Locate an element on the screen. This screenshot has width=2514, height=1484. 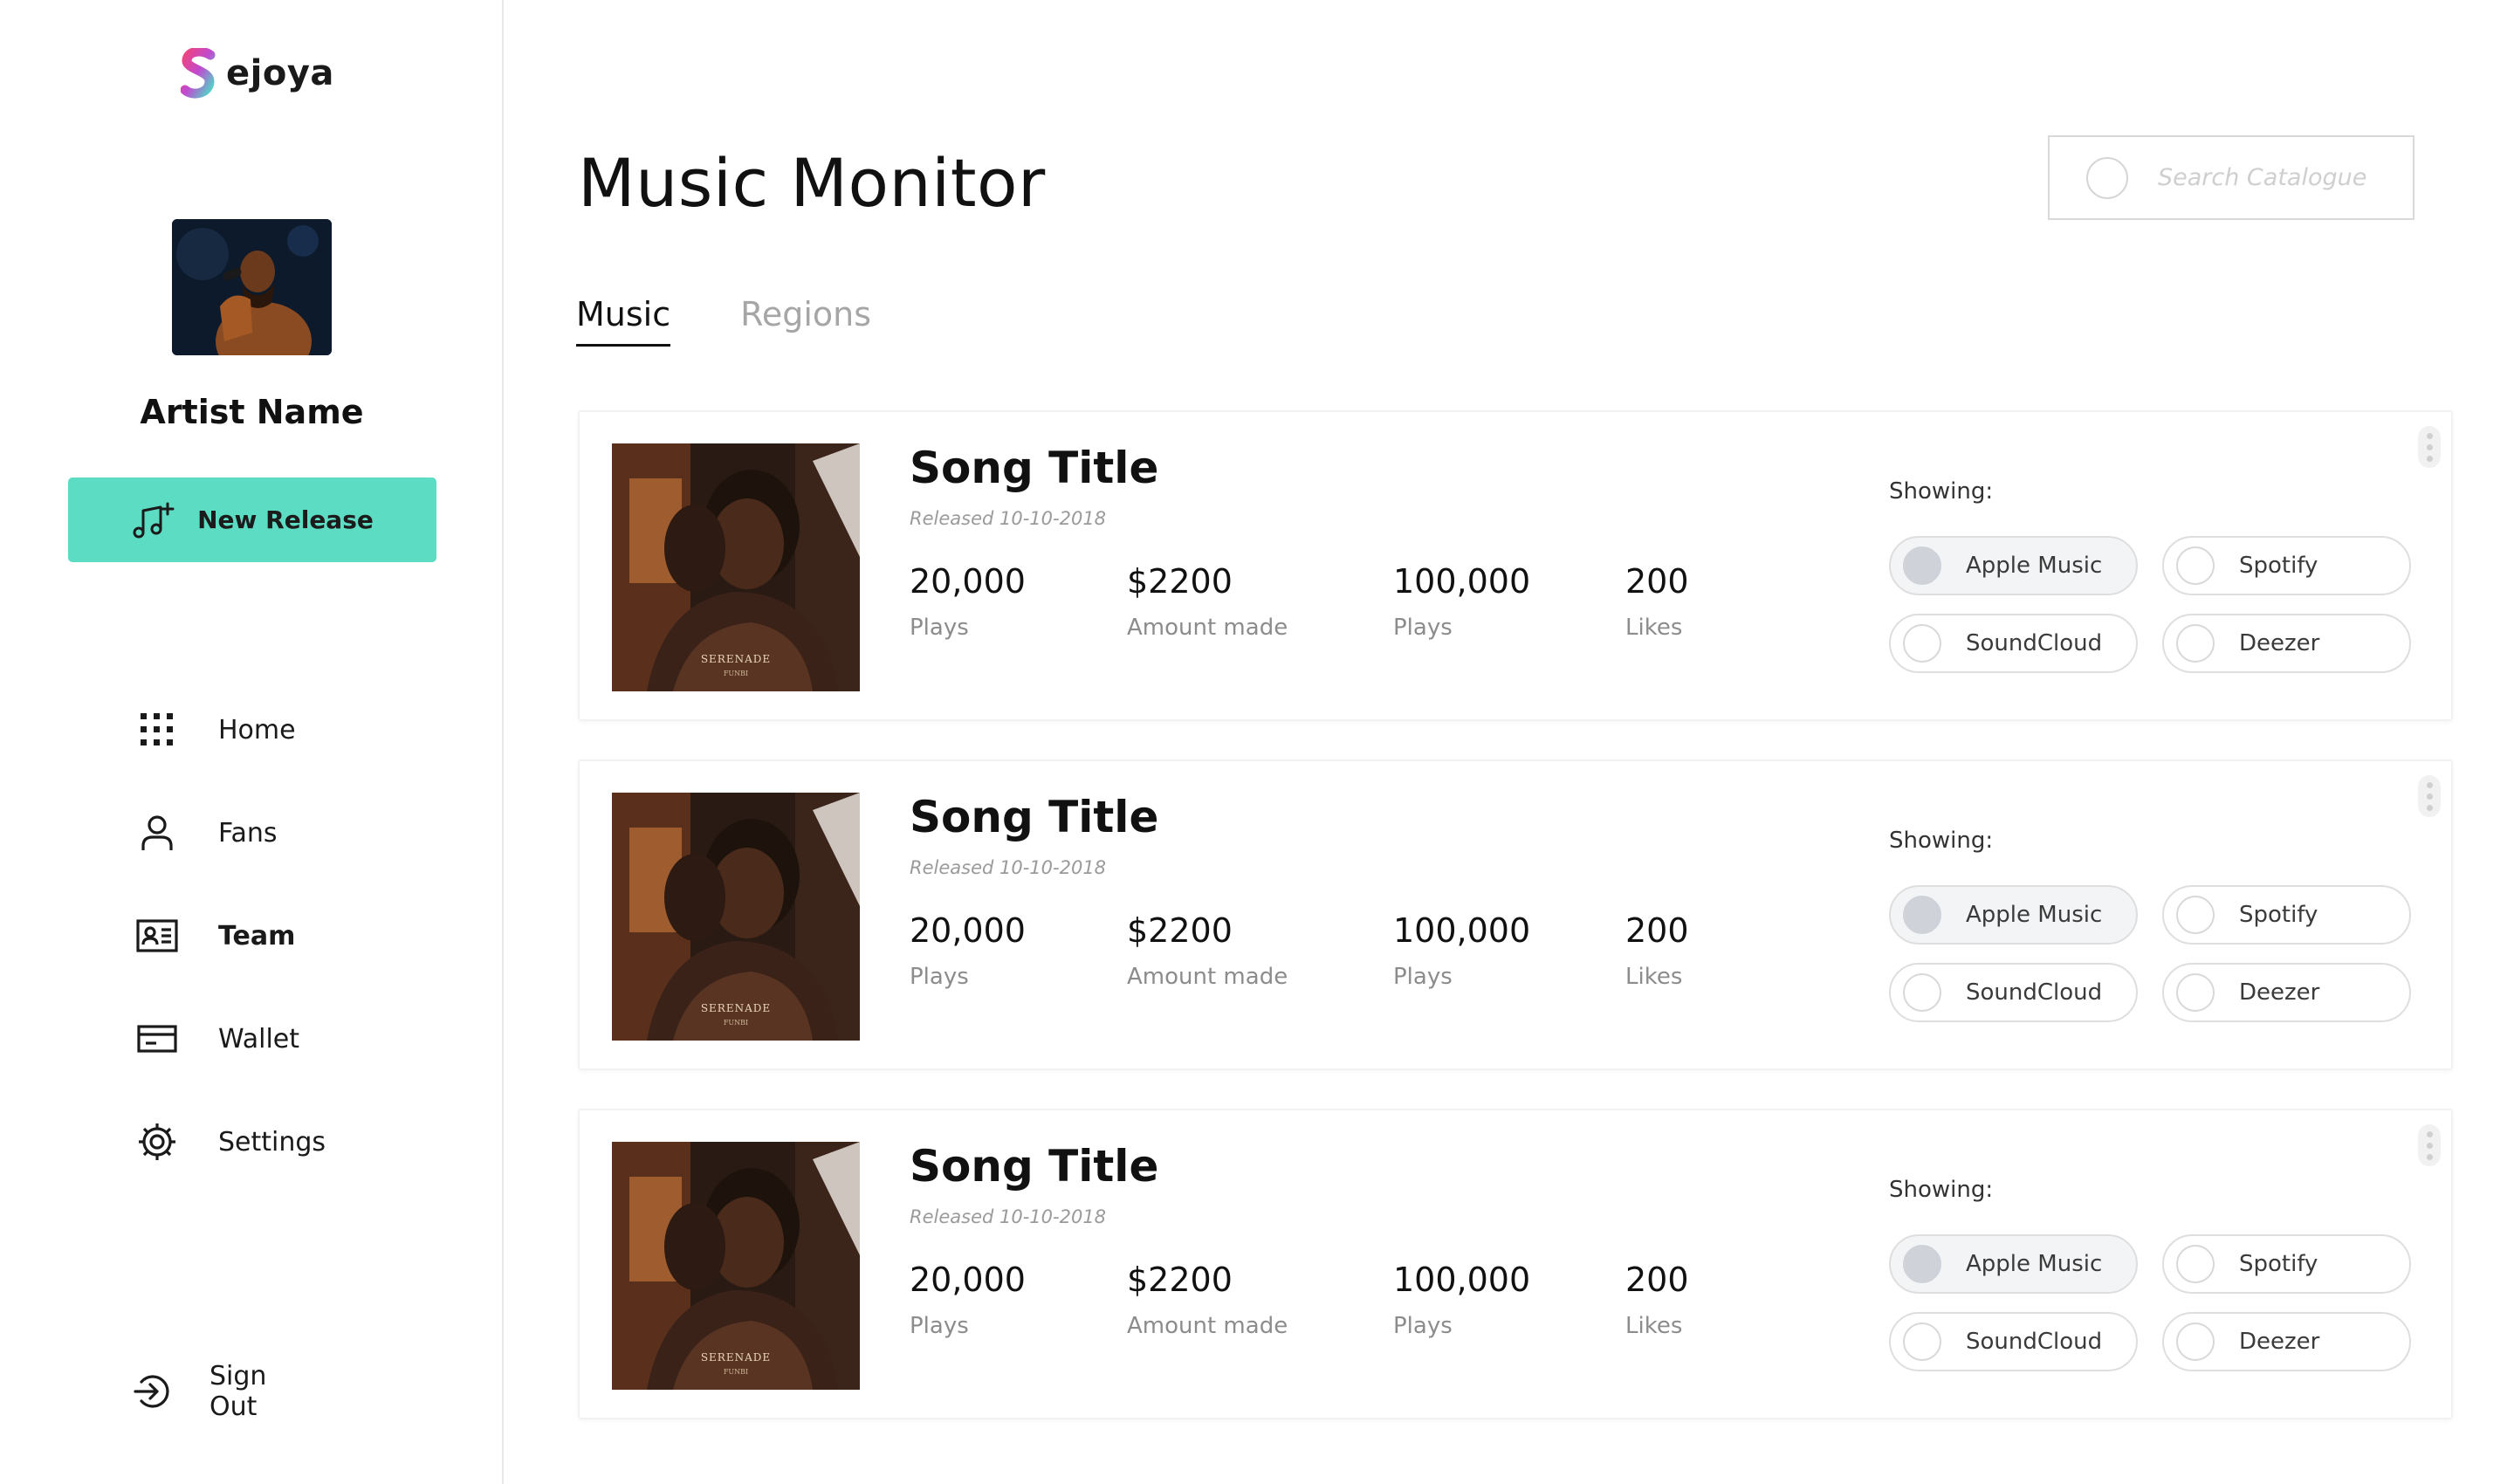
search-icon is located at coordinates (2107, 177).